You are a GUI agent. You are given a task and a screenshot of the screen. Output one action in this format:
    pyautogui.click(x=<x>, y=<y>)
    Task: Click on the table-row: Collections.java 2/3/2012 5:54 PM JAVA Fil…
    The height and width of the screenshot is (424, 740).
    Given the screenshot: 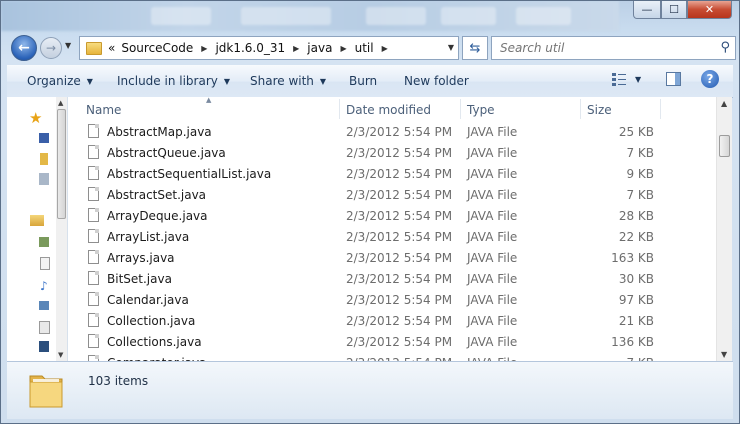 What is the action you would take?
    pyautogui.click(x=393, y=341)
    